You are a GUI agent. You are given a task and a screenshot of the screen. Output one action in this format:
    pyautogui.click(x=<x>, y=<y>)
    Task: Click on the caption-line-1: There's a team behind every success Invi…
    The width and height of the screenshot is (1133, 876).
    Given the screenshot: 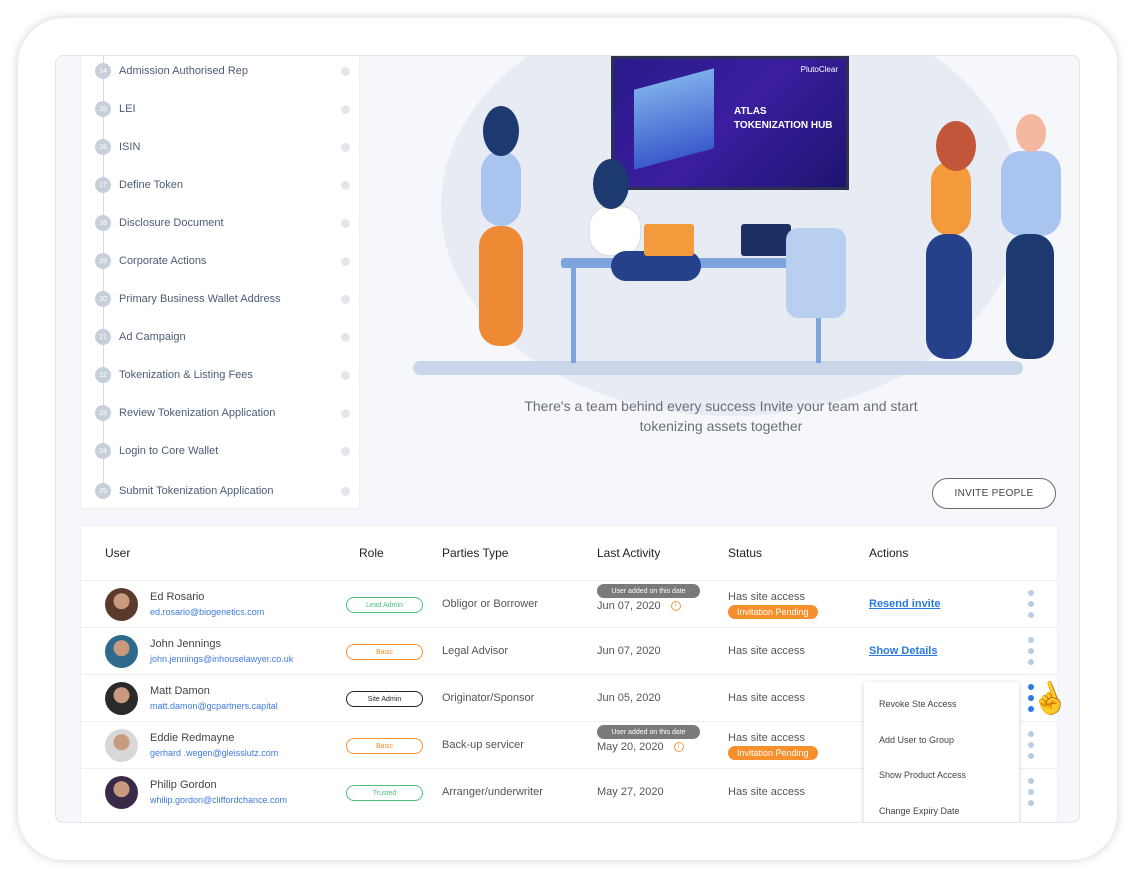 What is the action you would take?
    pyautogui.click(x=721, y=406)
    